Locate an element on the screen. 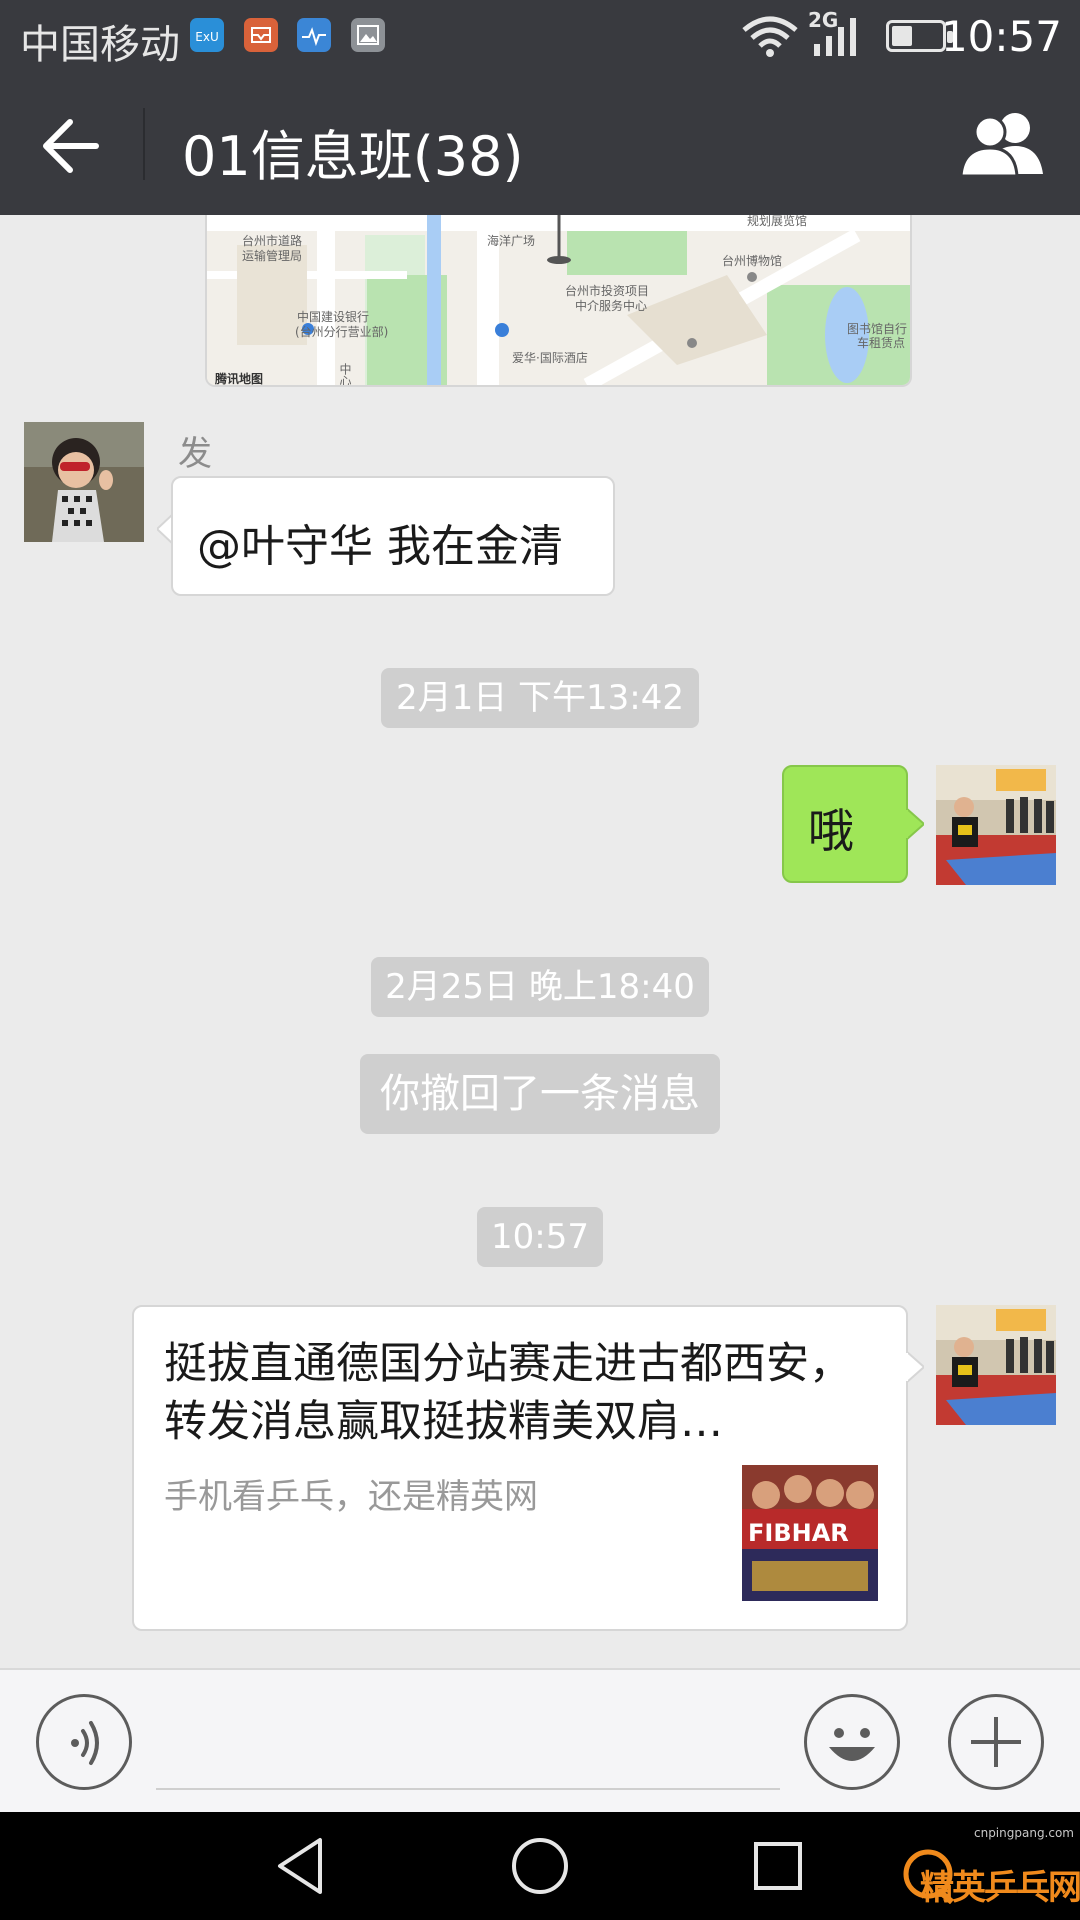  map-label: 爱华·国际酒店 is located at coordinates (550, 358).